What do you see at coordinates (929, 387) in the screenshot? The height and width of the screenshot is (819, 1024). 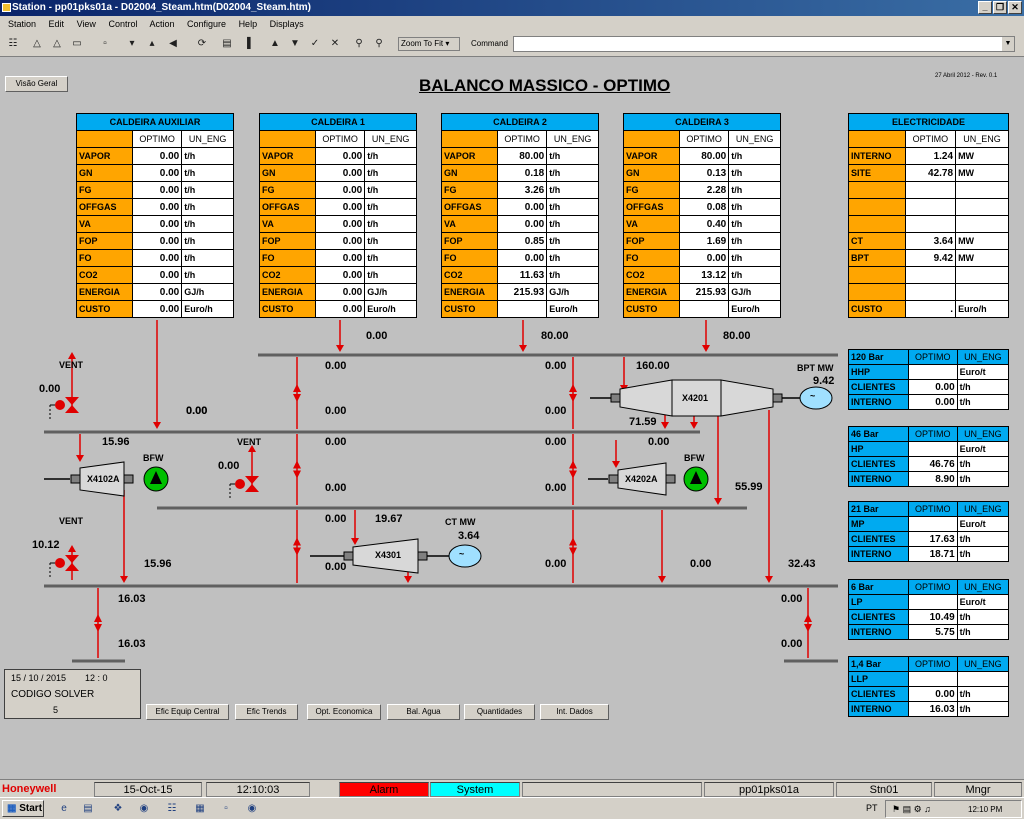 I see `table-row: CLIENTES 0.00 t/h` at bounding box center [929, 387].